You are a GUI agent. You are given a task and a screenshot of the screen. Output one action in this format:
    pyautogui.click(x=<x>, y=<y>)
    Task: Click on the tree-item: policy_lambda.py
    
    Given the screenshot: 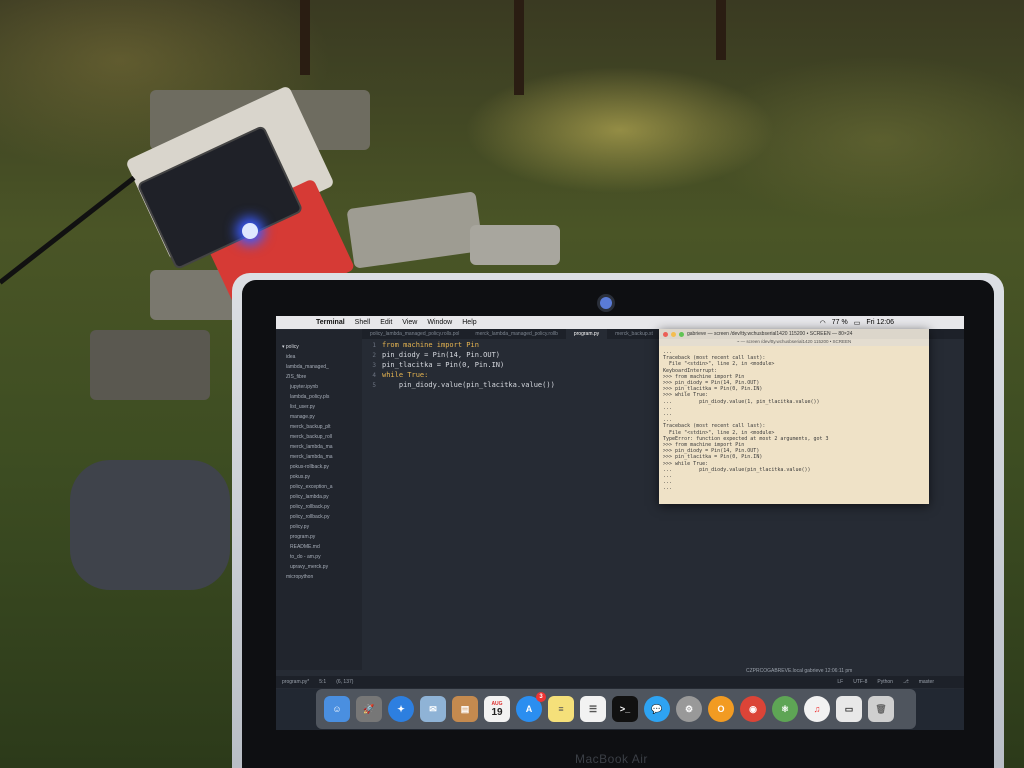 What is the action you would take?
    pyautogui.click(x=330, y=498)
    